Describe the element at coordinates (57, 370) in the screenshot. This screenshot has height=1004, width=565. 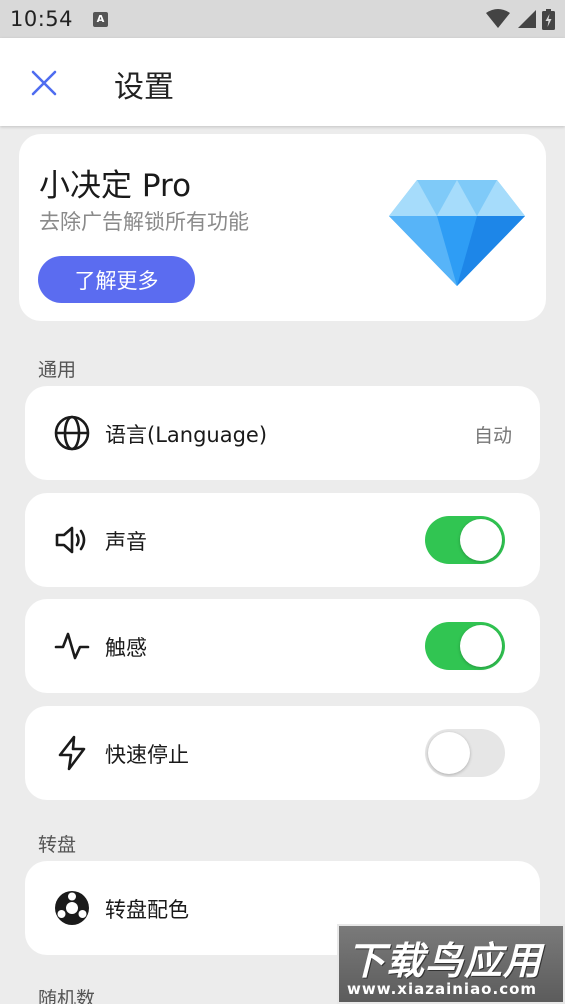
I see `section-label-general: 通用` at that location.